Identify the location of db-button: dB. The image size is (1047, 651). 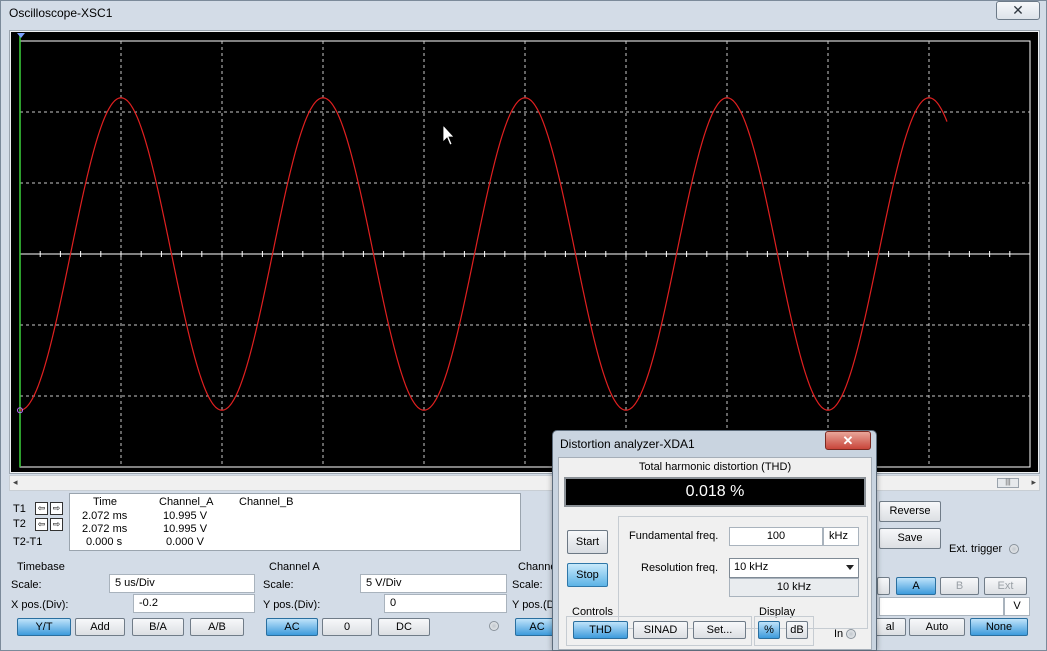
(797, 630).